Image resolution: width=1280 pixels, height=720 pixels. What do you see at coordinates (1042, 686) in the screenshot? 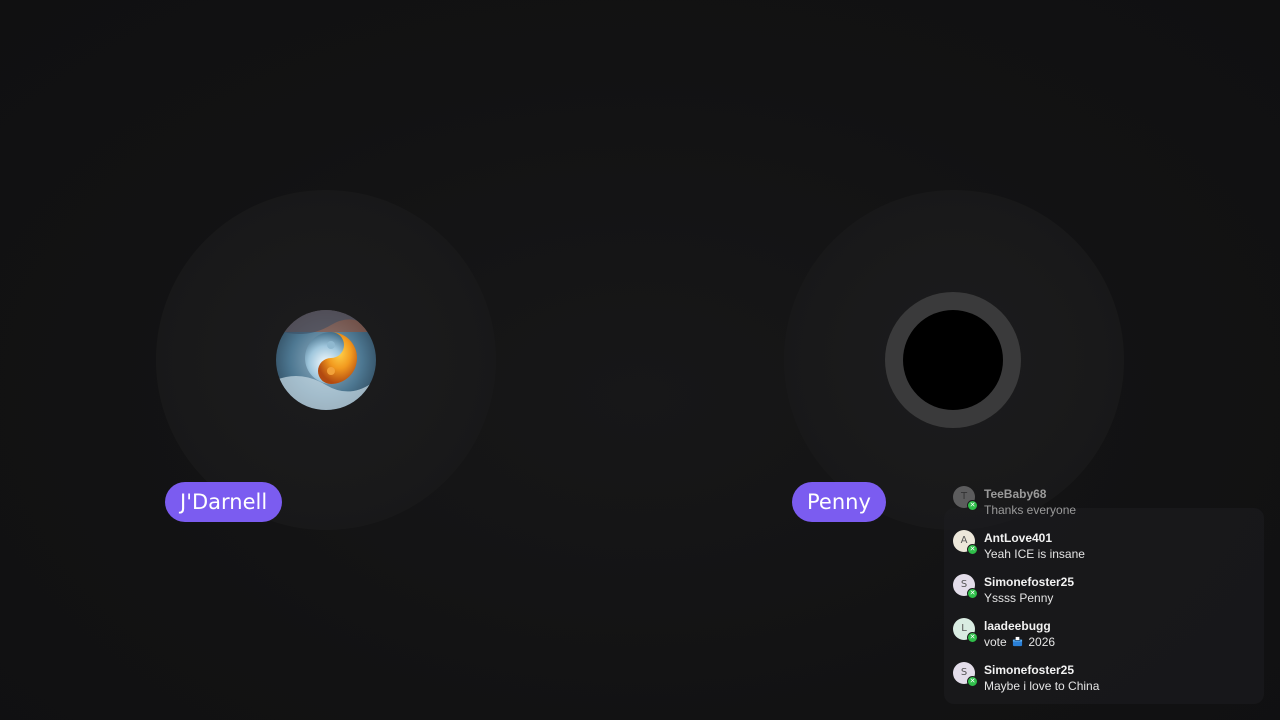
I see `chat-text: Maybe i love to China` at bounding box center [1042, 686].